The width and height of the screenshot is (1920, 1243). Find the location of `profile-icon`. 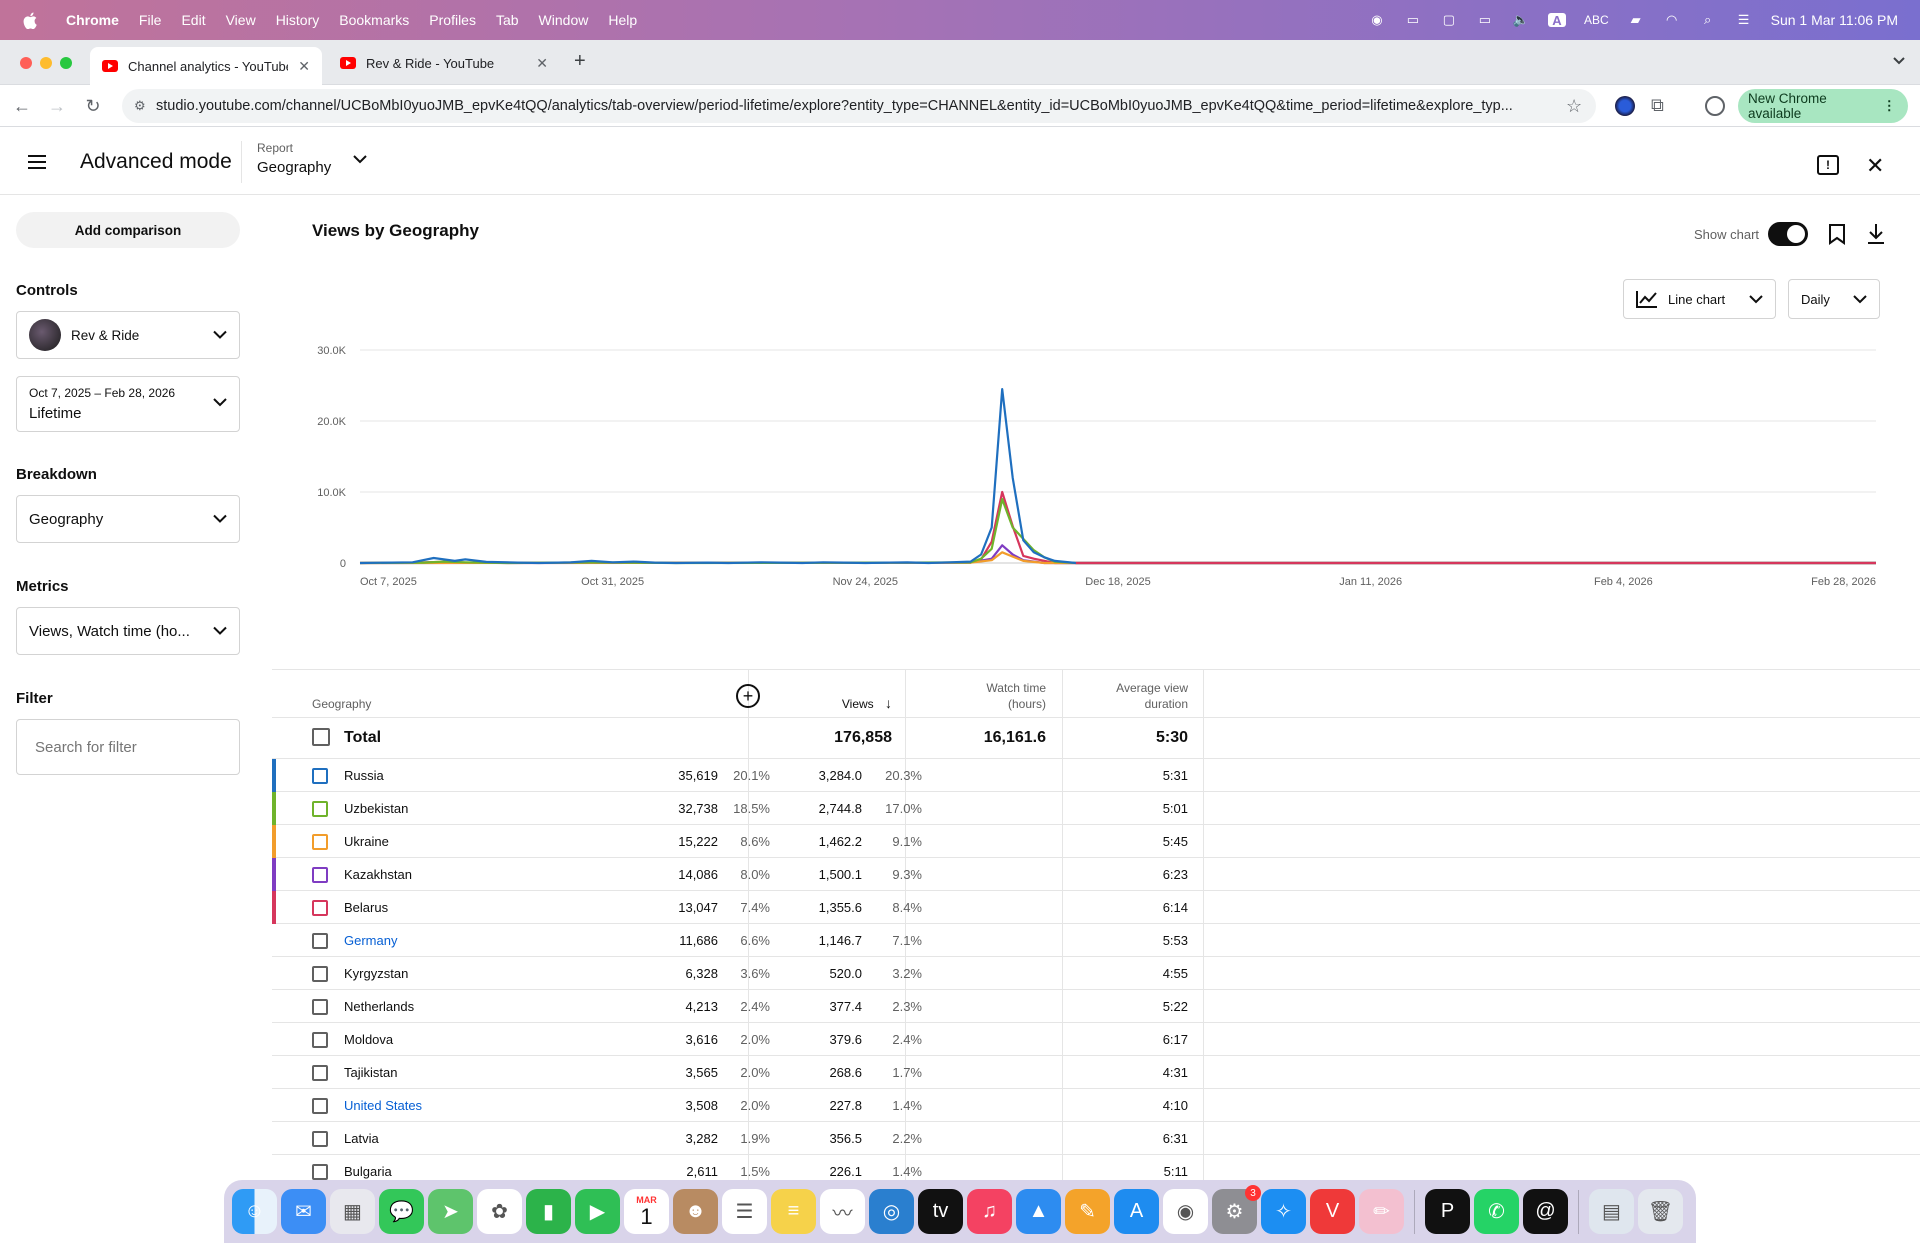

profile-icon is located at coordinates (1715, 106).